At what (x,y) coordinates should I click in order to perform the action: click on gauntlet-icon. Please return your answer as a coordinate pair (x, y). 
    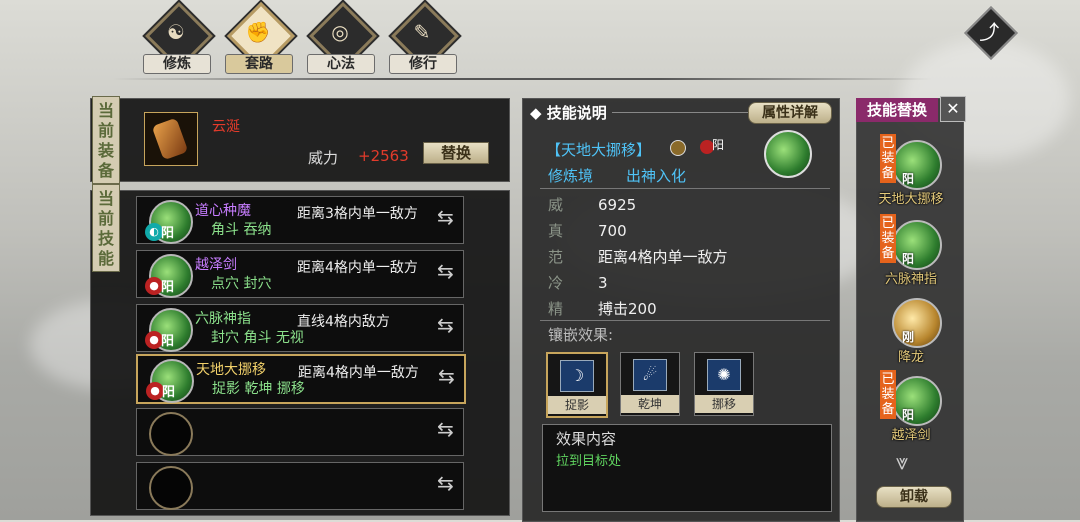
    Looking at the image, I should click on (170, 139).